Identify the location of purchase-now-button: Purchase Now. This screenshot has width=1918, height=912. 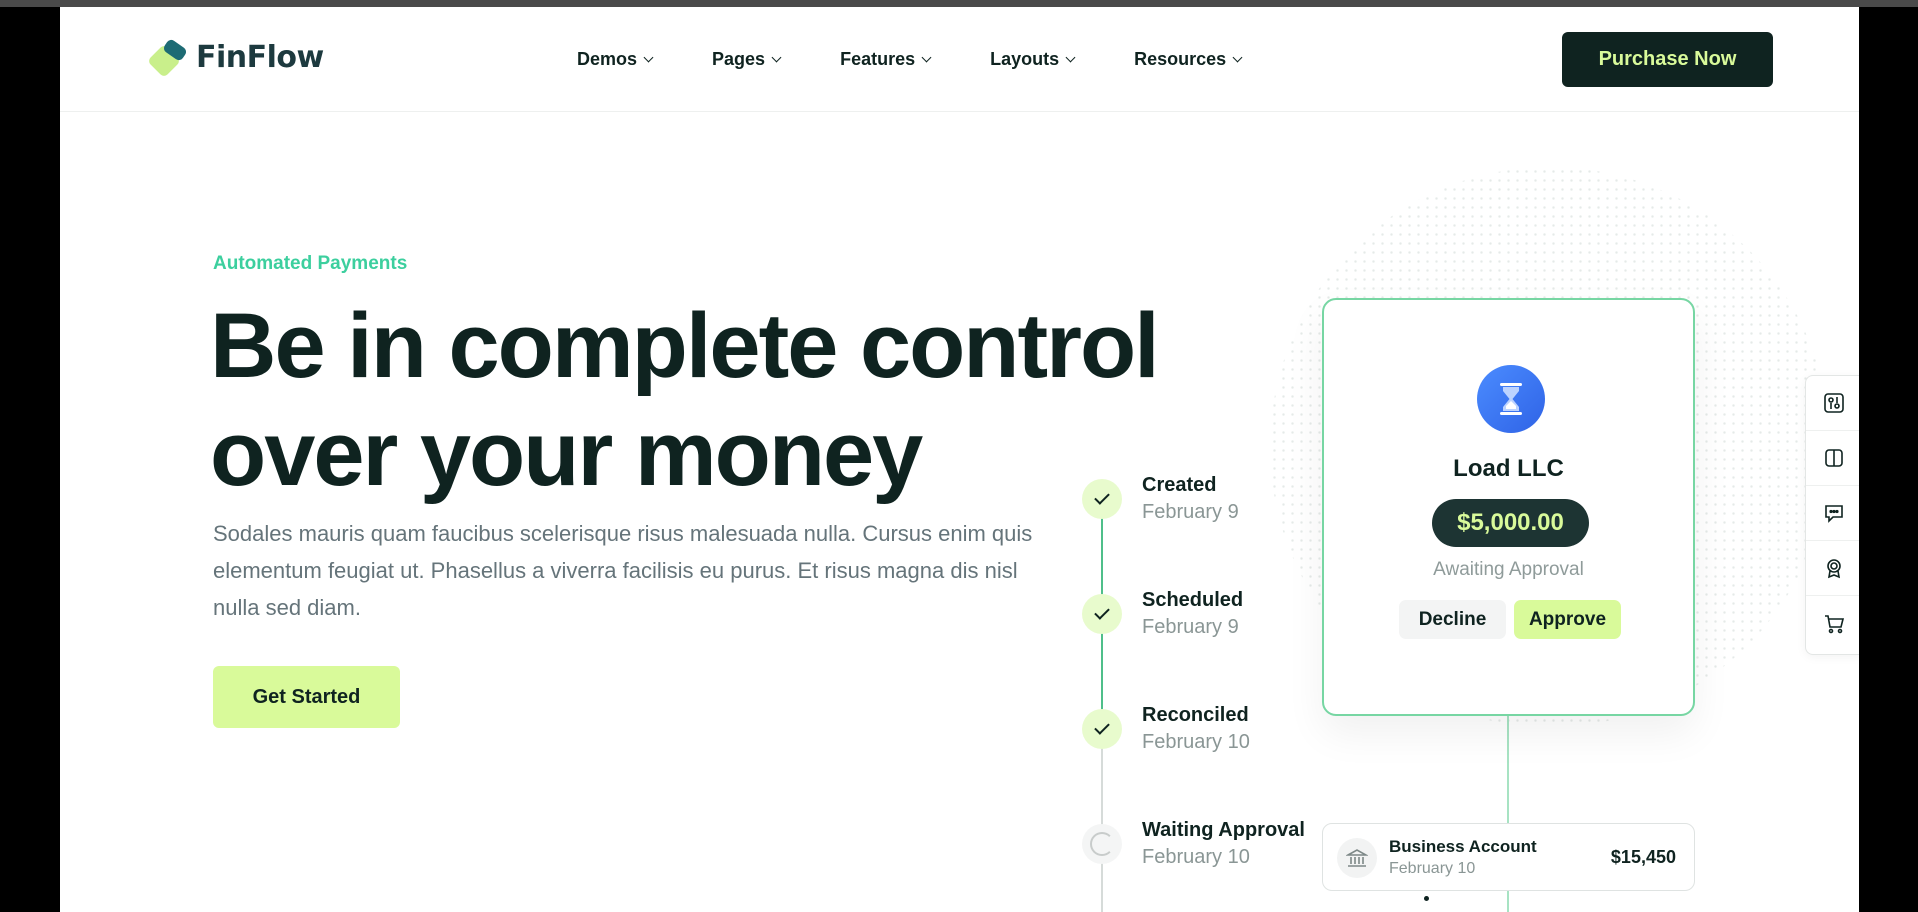
(1667, 59).